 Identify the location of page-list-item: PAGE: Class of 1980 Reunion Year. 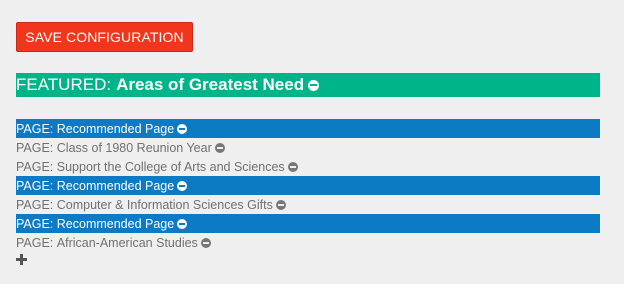
(308, 147).